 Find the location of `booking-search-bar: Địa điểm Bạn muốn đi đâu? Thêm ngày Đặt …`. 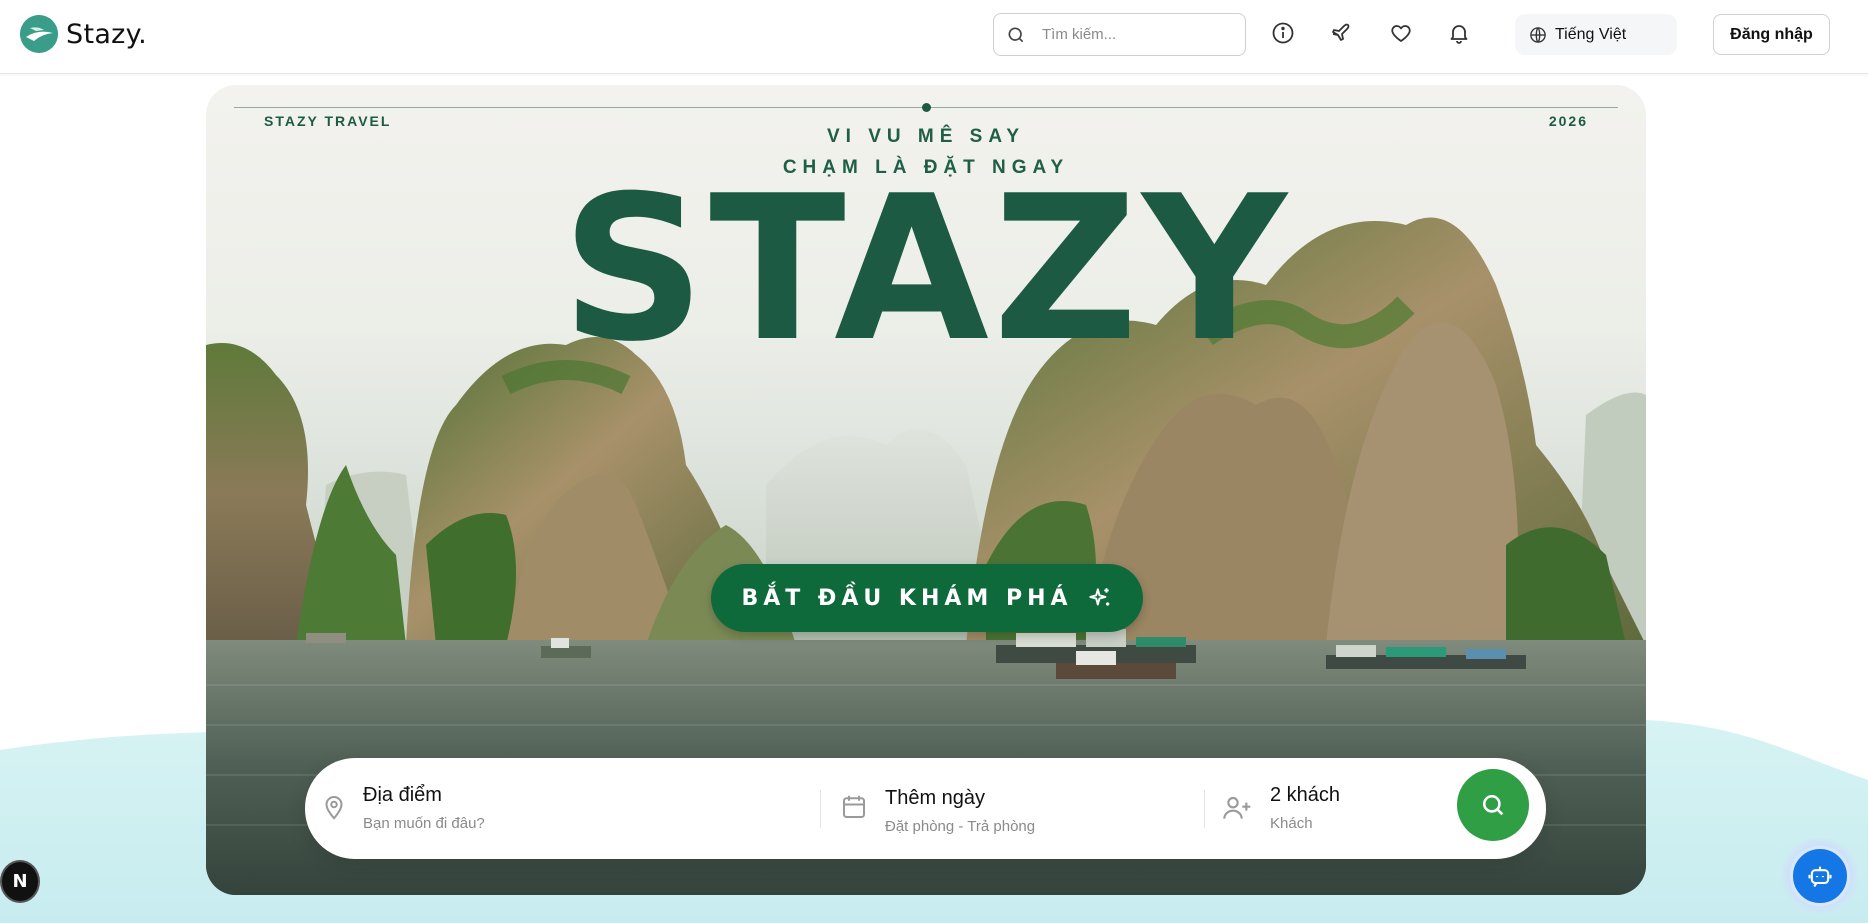

booking-search-bar: Địa điểm Bạn muốn đi đâu? Thêm ngày Đặt … is located at coordinates (925, 808).